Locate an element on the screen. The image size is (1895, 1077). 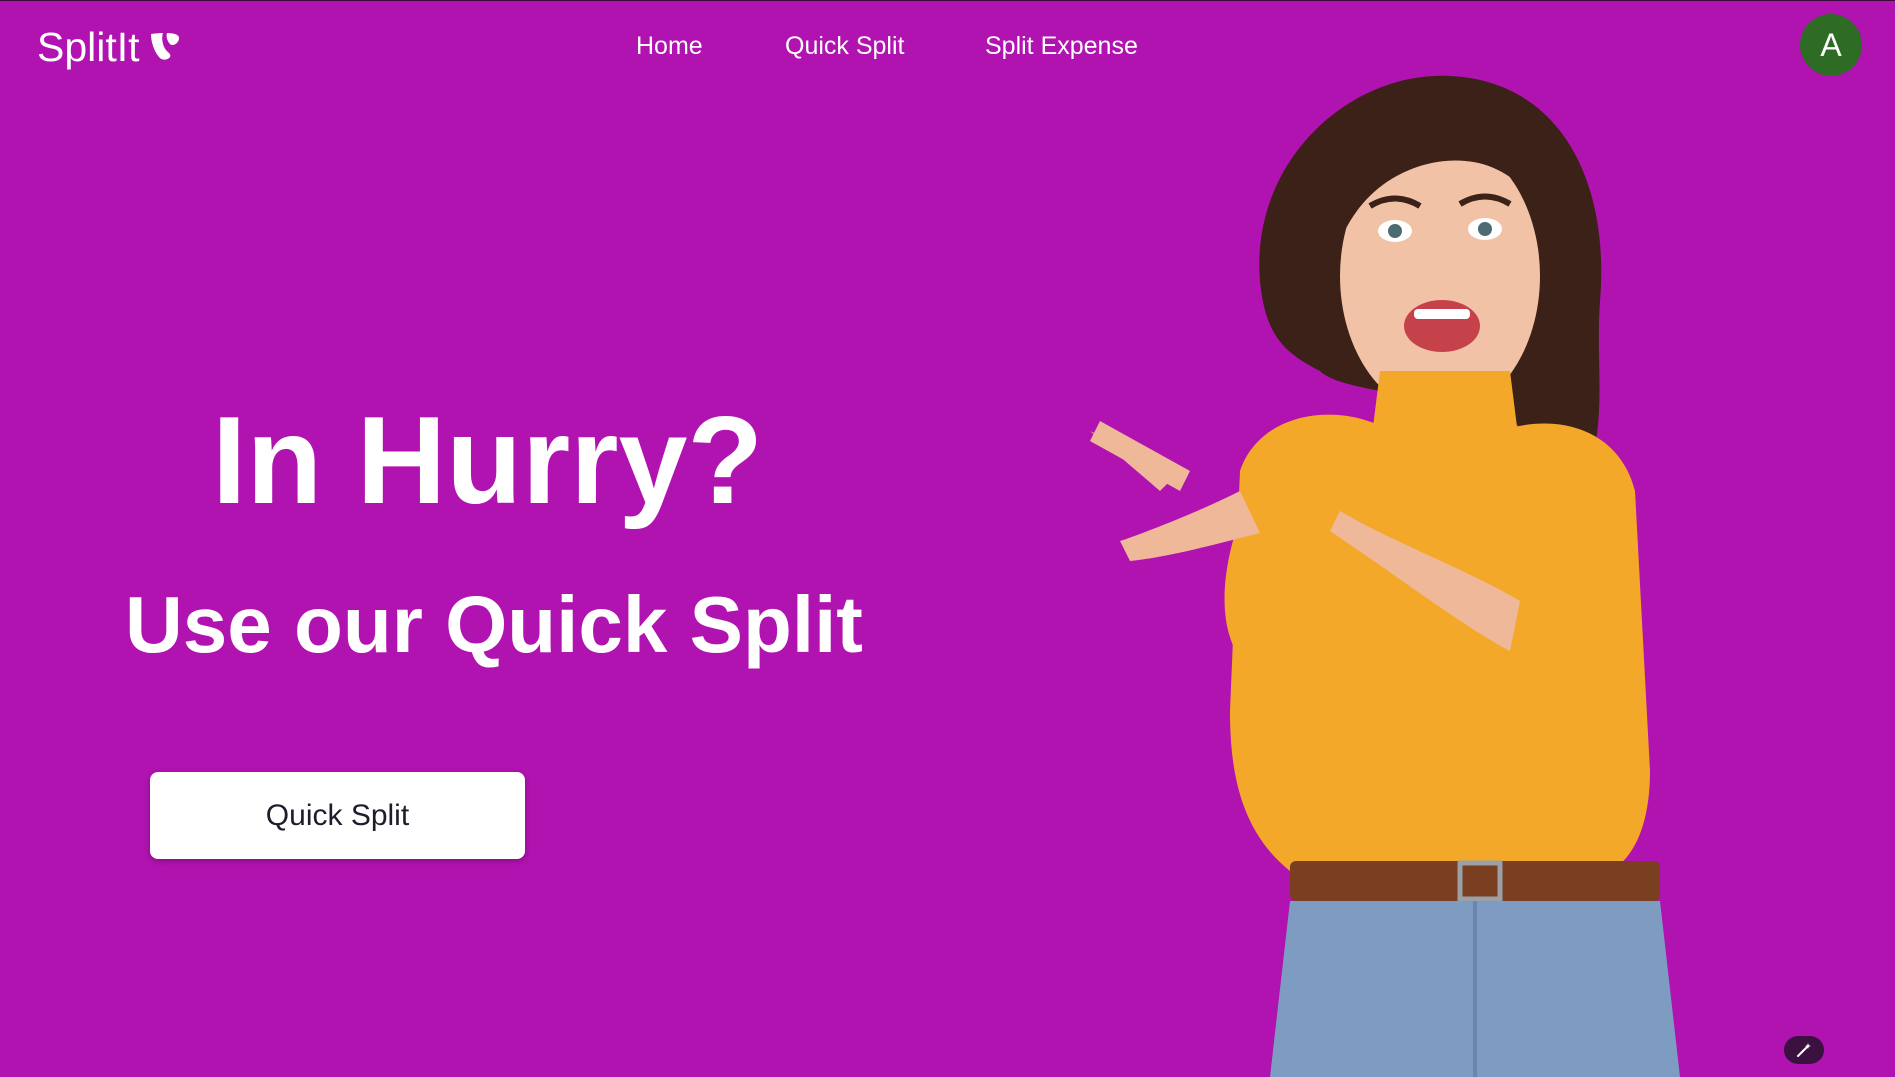
nav-split-expense: Split Expense is located at coordinates (1061, 46).